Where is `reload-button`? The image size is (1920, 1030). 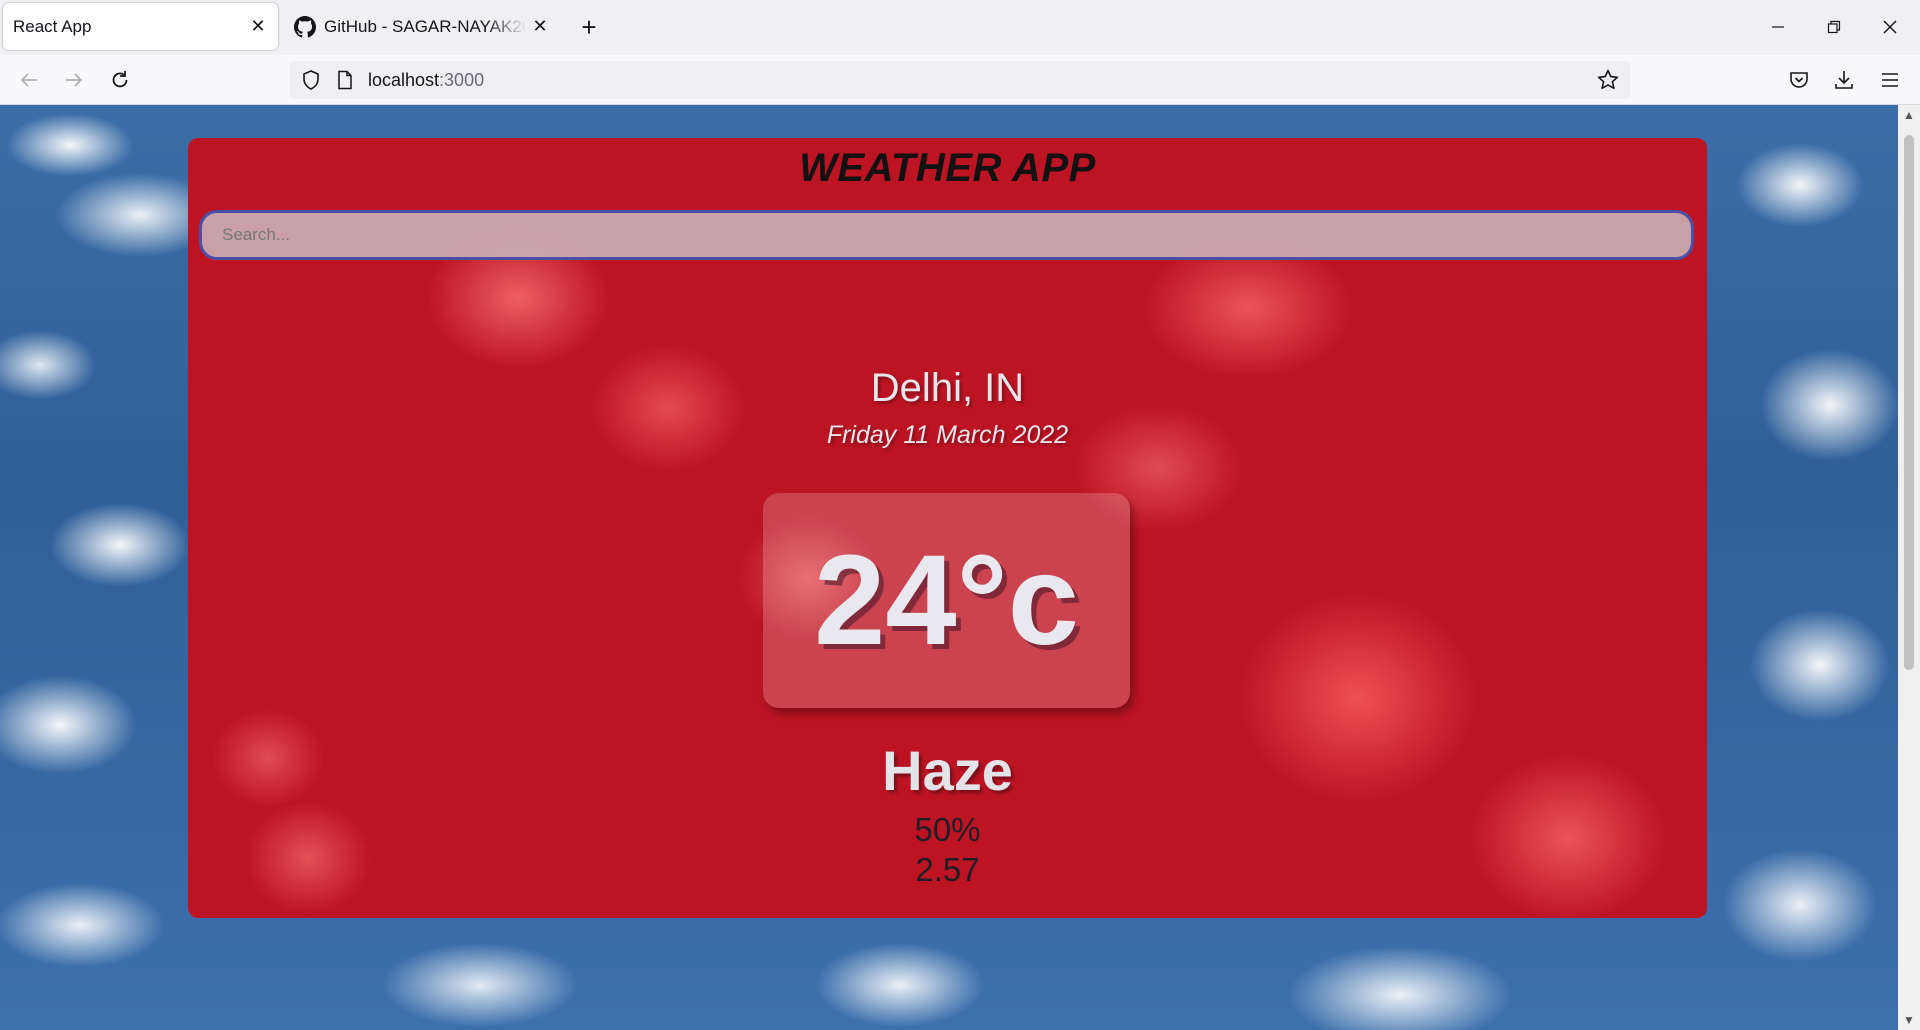 reload-button is located at coordinates (120, 80).